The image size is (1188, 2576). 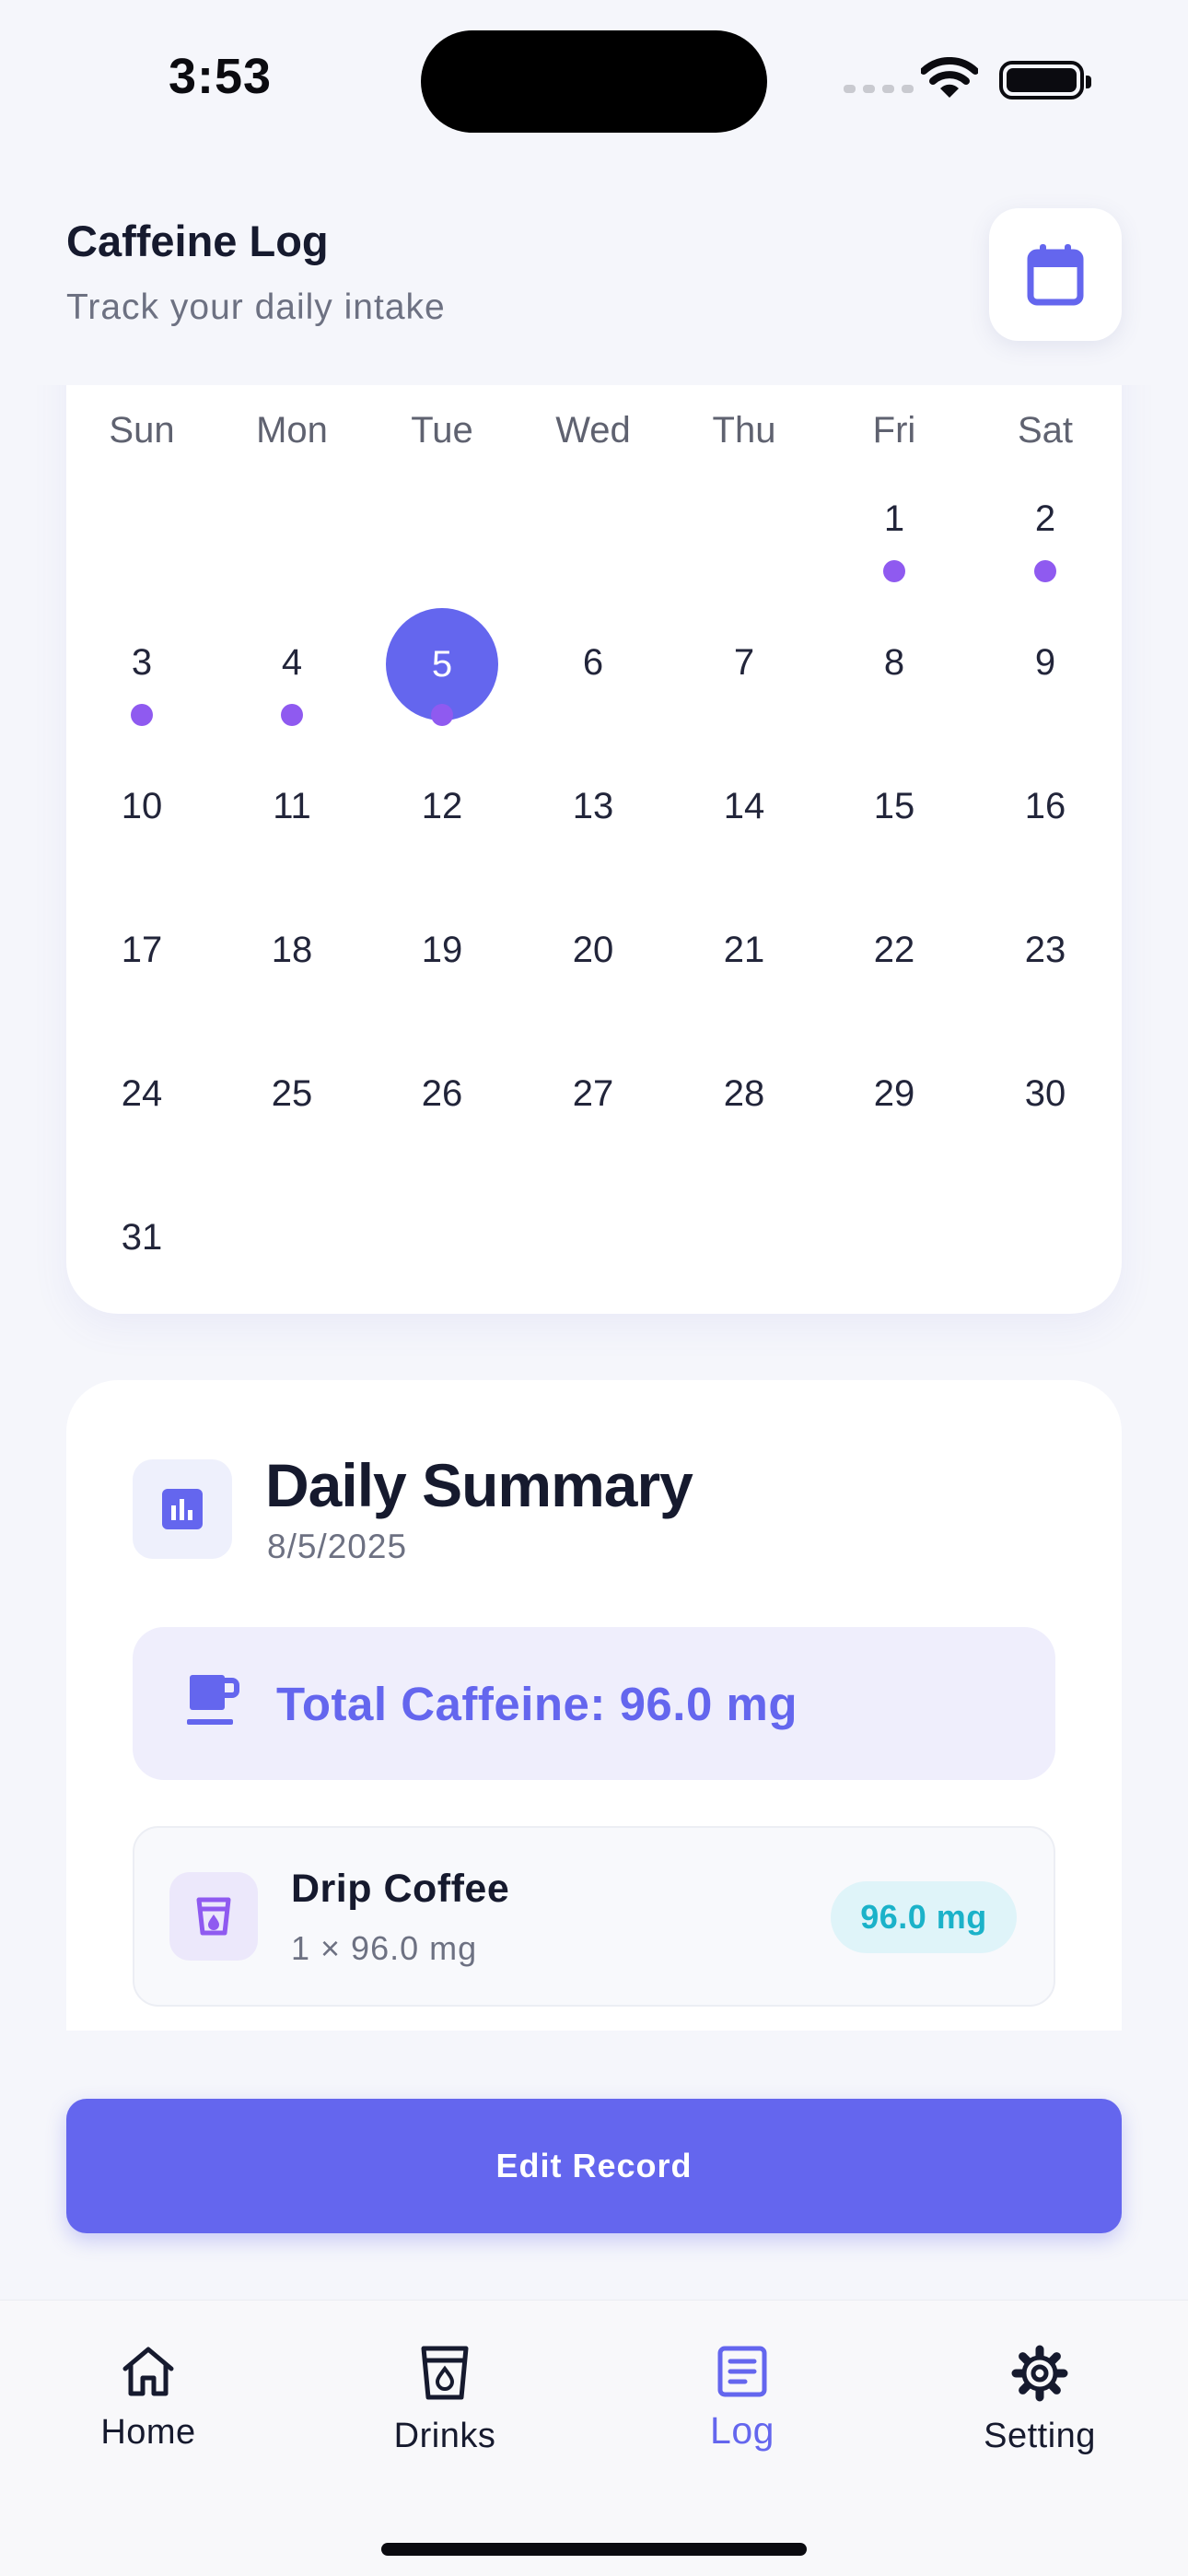 What do you see at coordinates (384, 1948) in the screenshot?
I see `drink-detail: 1 × 96.0 mg` at bounding box center [384, 1948].